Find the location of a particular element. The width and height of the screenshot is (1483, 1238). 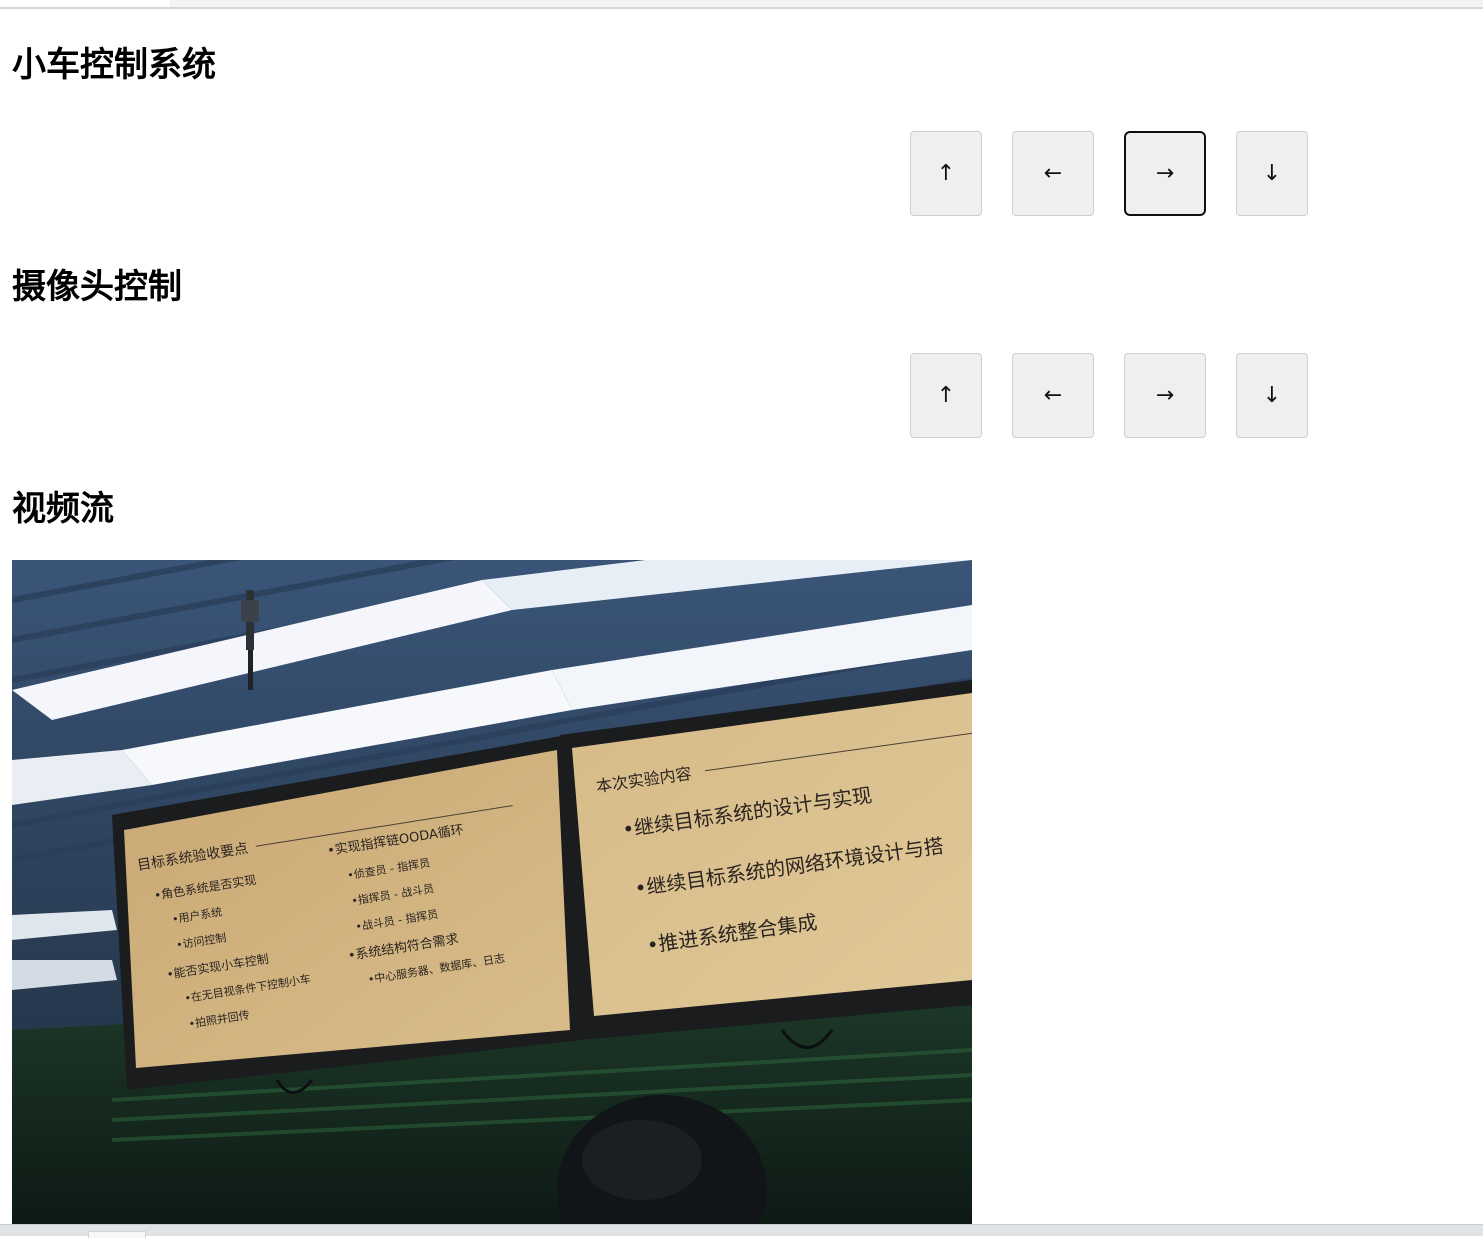

car-left-button: ← is located at coordinates (1053, 173).